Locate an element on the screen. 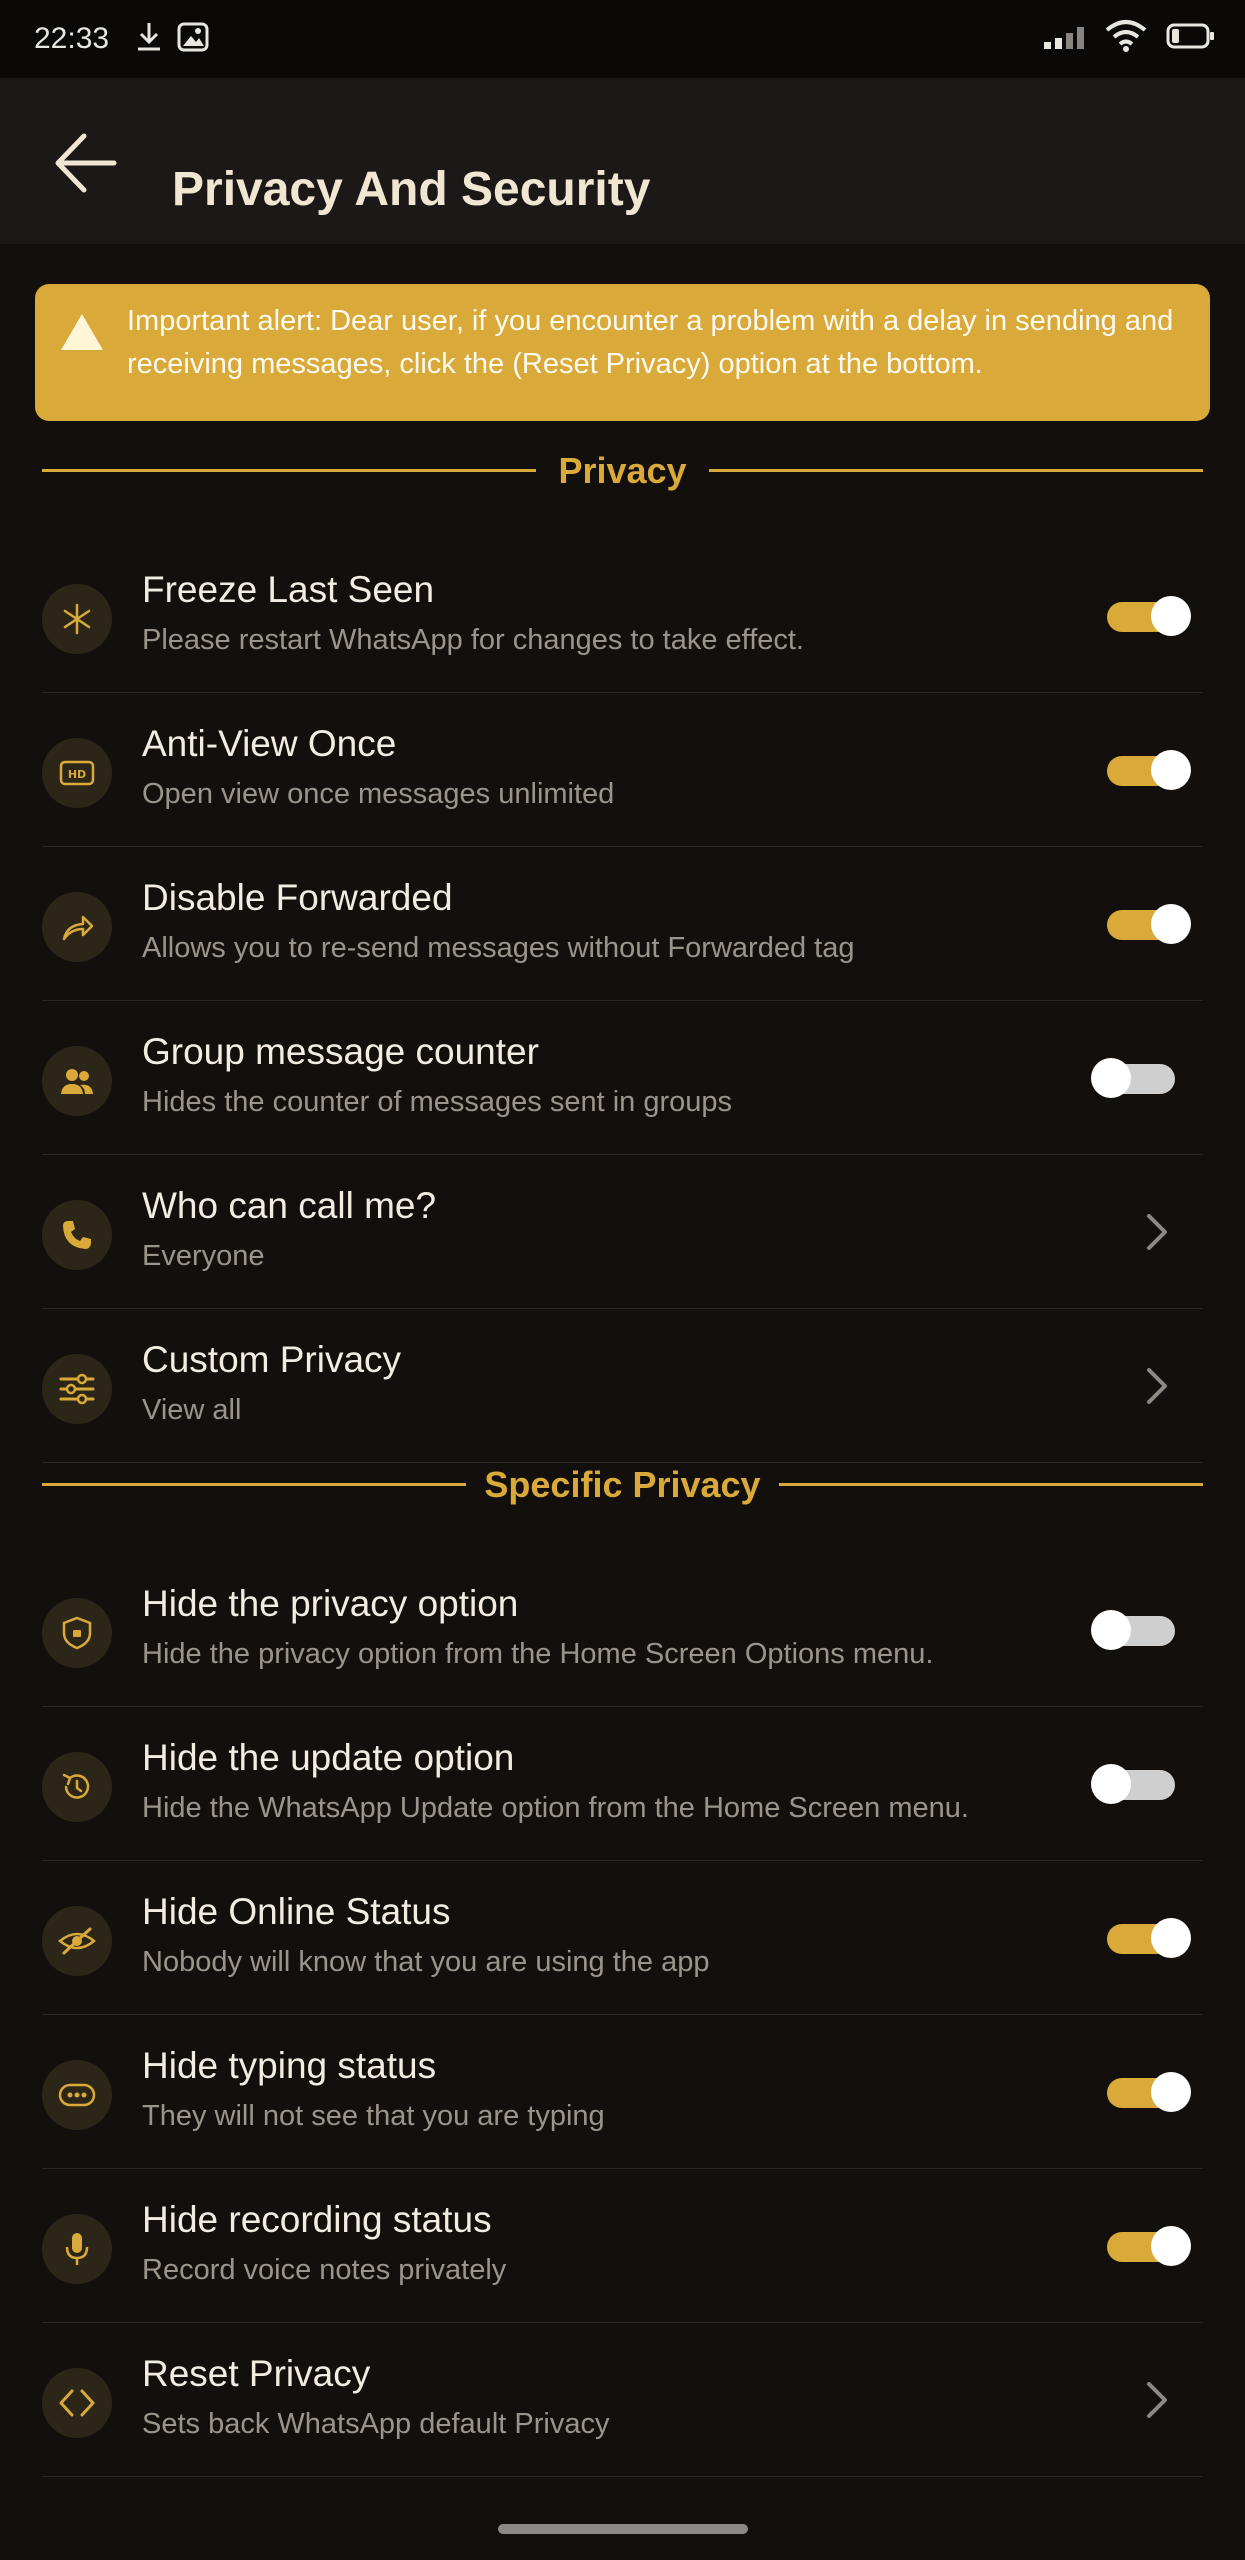  phone-icon is located at coordinates (77, 1235).